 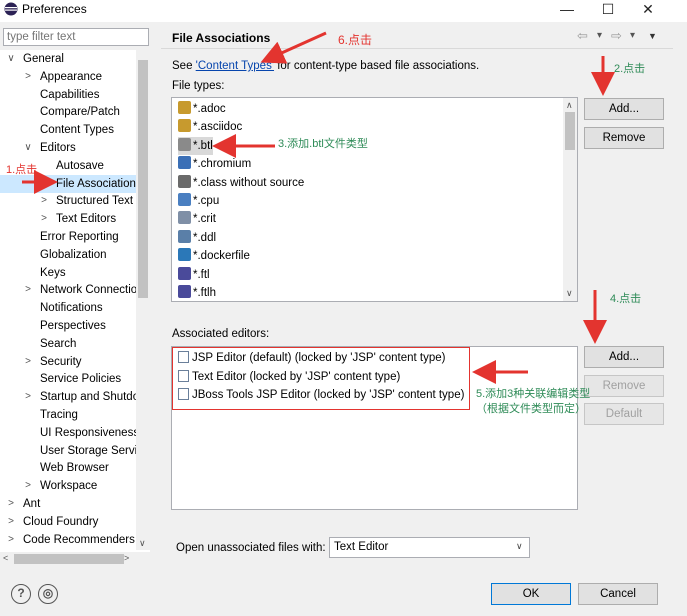 What do you see at coordinates (531, 409) in the screenshot?
I see `annotation-step-5-note: （根据文件类型而定）` at bounding box center [531, 409].